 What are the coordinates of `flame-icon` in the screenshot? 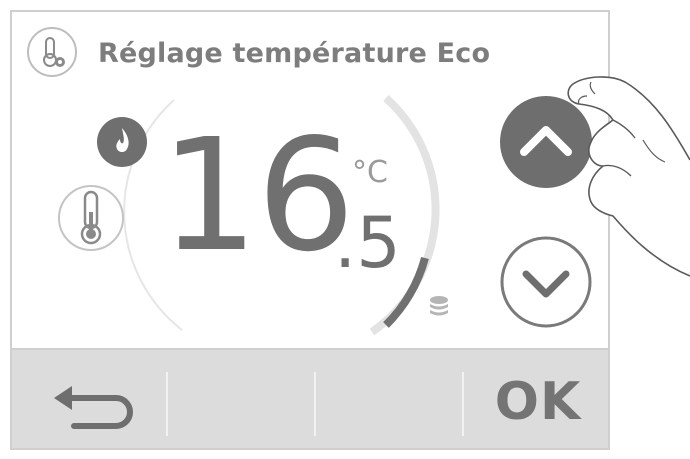 It's located at (122, 142).